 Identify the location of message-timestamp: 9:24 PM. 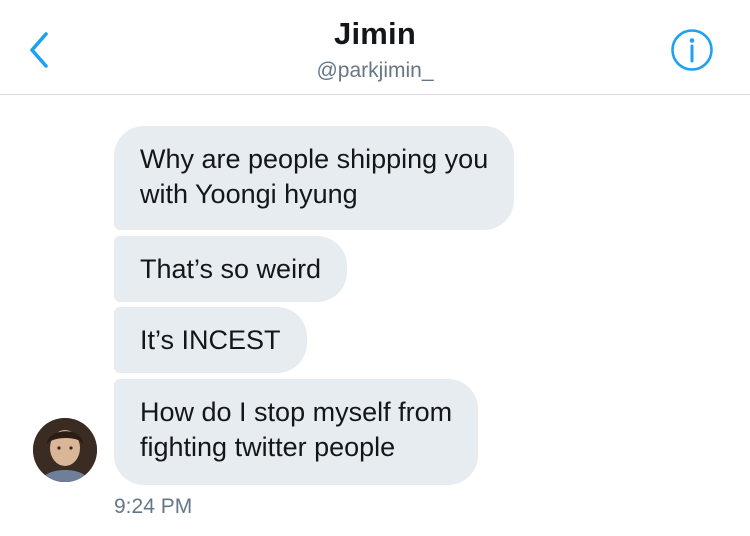
(153, 506).